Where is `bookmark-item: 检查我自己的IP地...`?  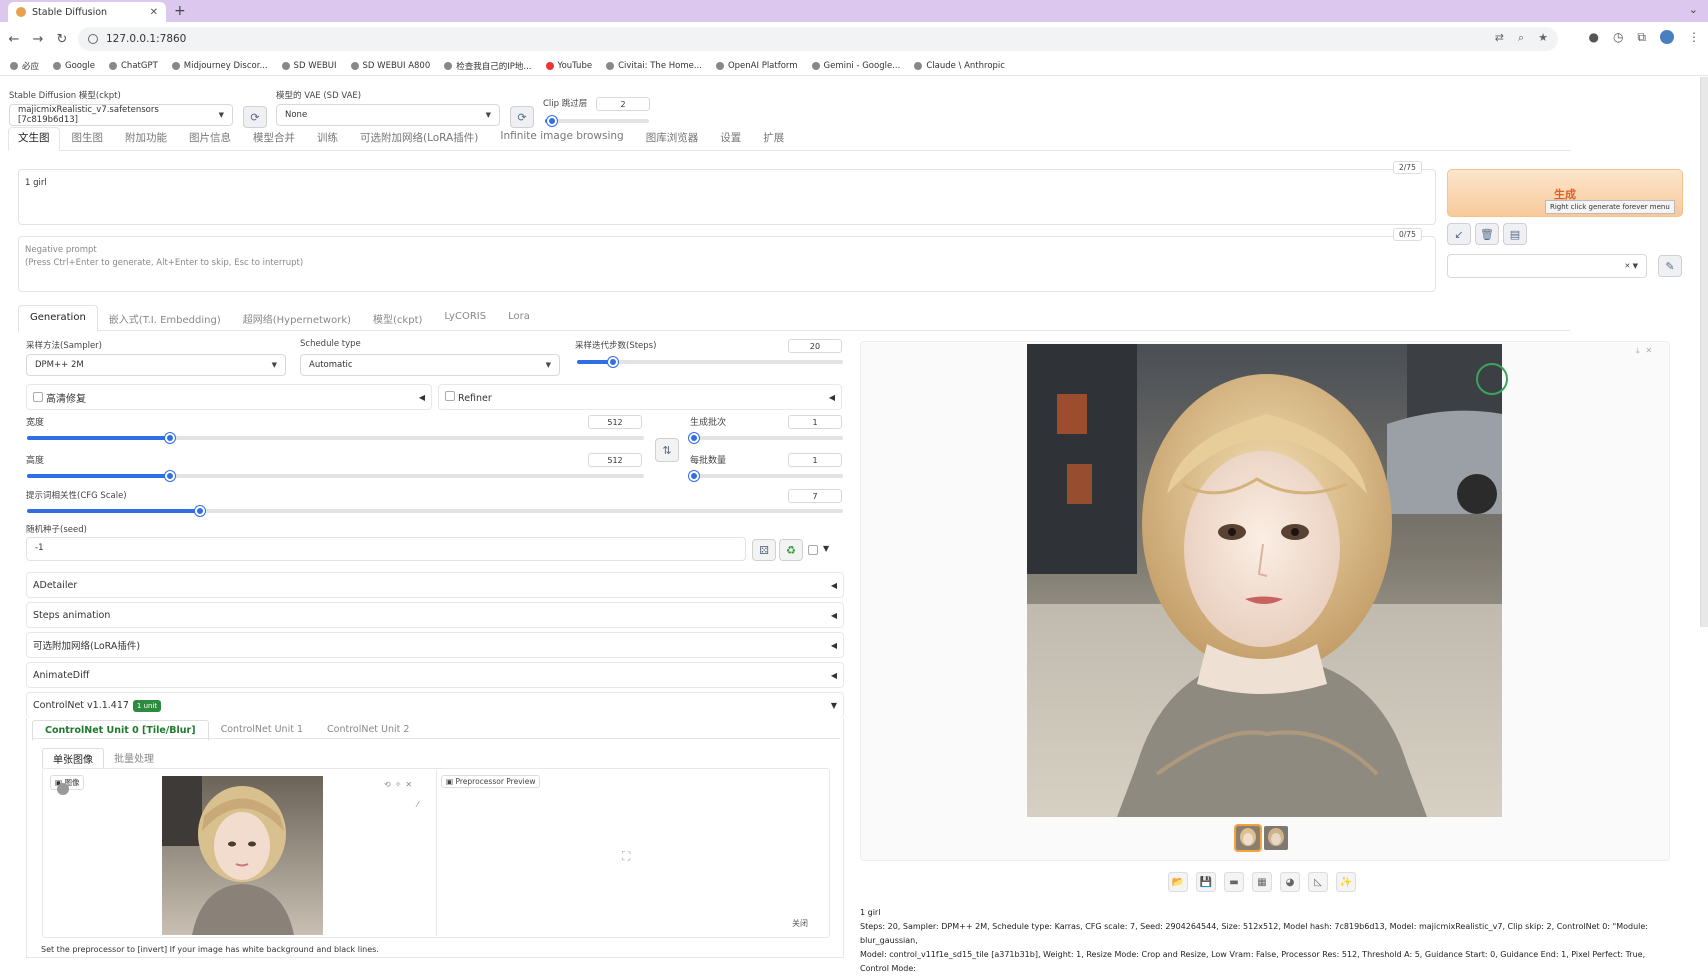
bookmark-item: 检查我自己的IP地... is located at coordinates (488, 66).